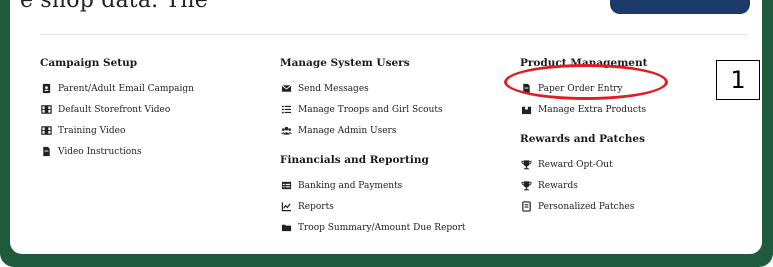 The height and width of the screenshot is (267, 773). Describe the element at coordinates (526, 110) in the screenshot. I see `box-icon` at that location.